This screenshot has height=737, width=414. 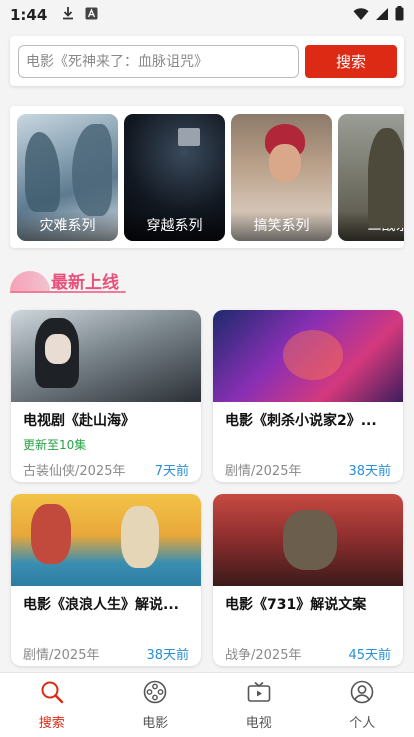 What do you see at coordinates (174, 226) in the screenshot?
I see `category-label: 穿越系列` at bounding box center [174, 226].